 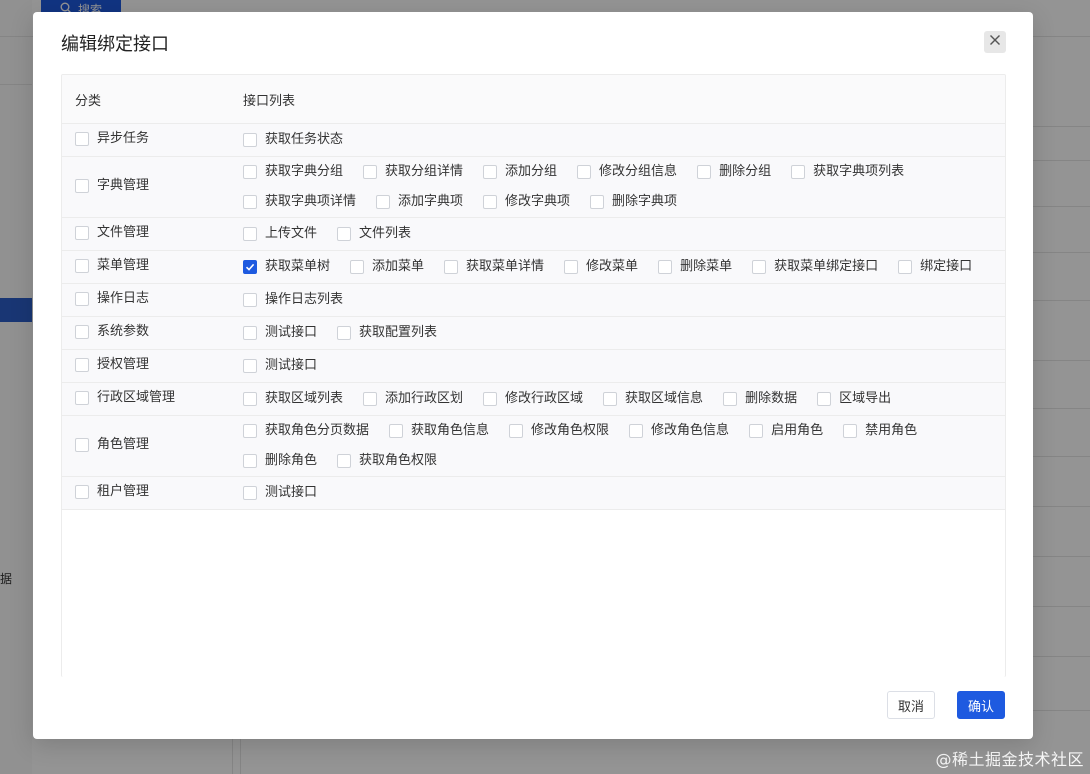 I want to click on category-checkbox: 文件管理, so click(x=112, y=233).